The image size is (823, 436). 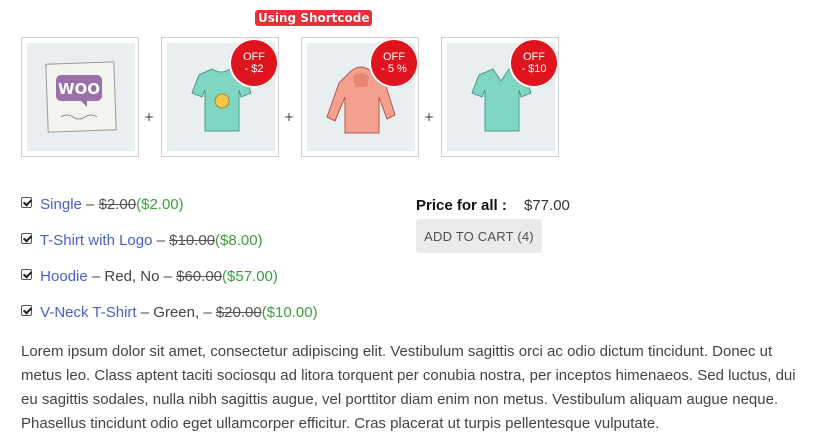 I want to click on new-price: ($8.00), so click(x=239, y=240).